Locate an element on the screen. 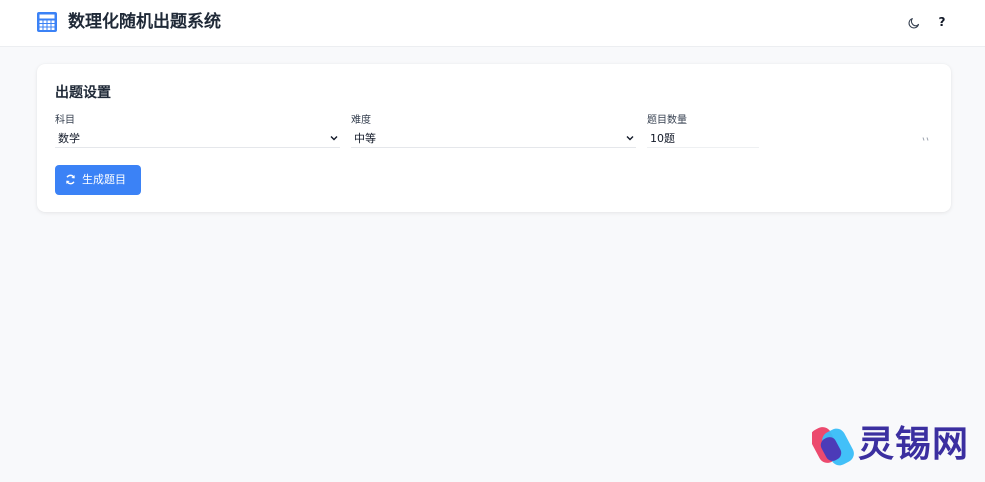  brand-logo-icon is located at coordinates (833, 446).